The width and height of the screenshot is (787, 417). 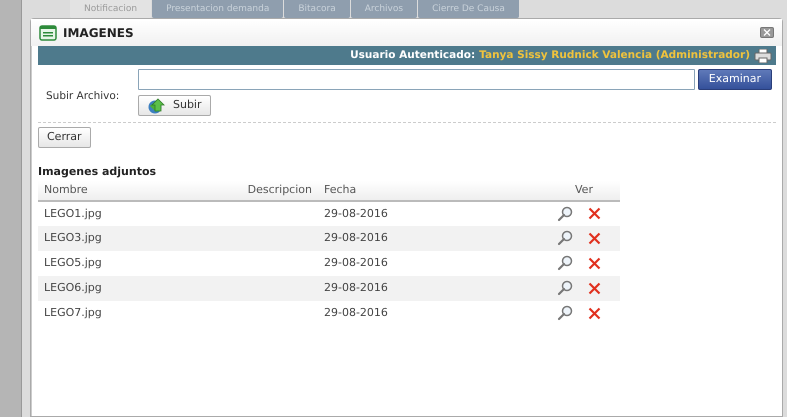 What do you see at coordinates (66, 189) in the screenshot?
I see `column-header: Nombre` at bounding box center [66, 189].